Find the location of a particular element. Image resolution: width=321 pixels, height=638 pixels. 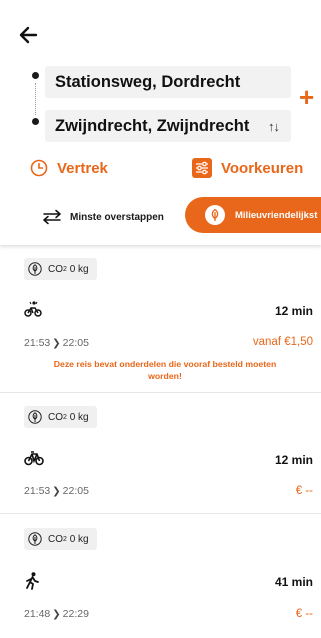

sort-fewest-transfers-button: Minste overstappen is located at coordinates (102, 217).